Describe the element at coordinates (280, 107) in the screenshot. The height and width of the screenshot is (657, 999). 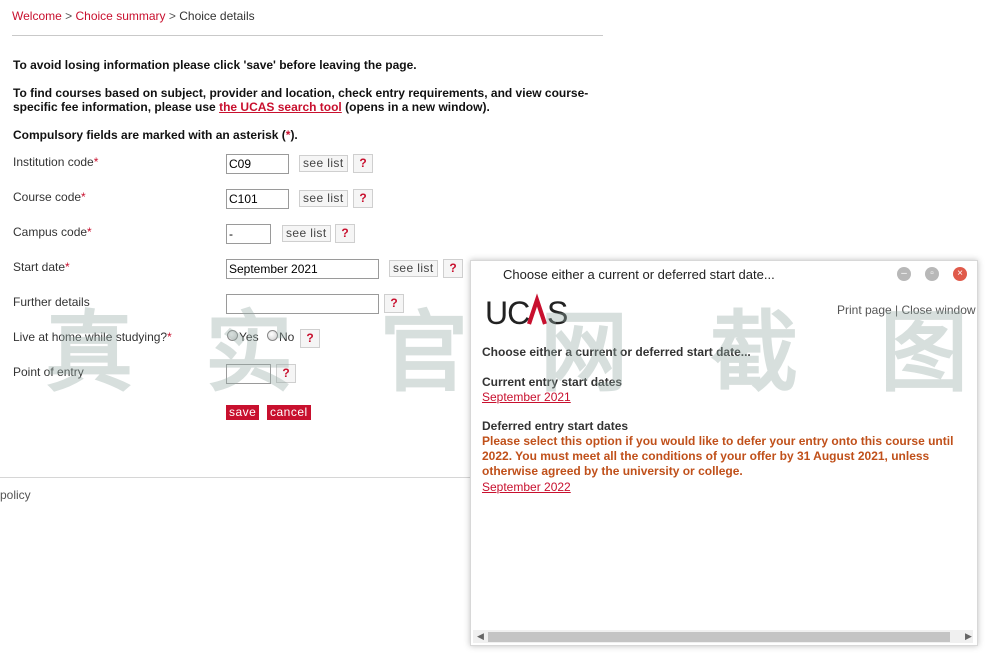
I see `ucas-search-tool-link: the UCAS search tool` at that location.